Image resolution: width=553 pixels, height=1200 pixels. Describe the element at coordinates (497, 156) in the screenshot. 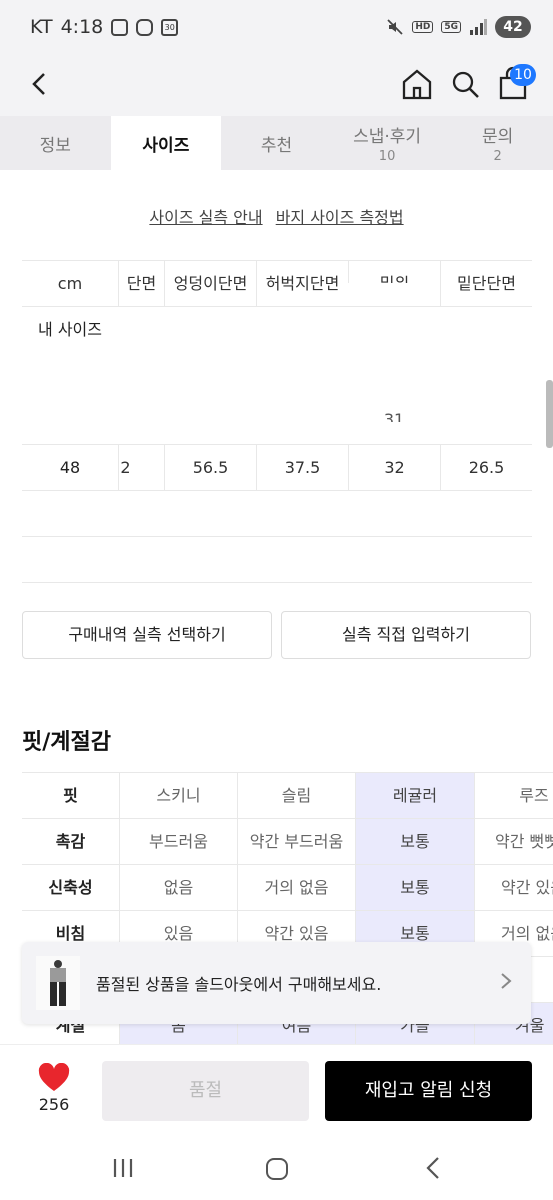

I see `tab-count: 2` at that location.